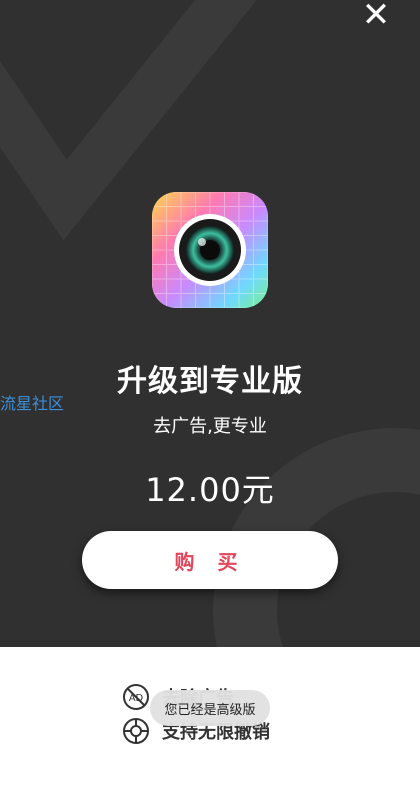  What do you see at coordinates (136, 731) in the screenshot?
I see `undo-icon` at bounding box center [136, 731].